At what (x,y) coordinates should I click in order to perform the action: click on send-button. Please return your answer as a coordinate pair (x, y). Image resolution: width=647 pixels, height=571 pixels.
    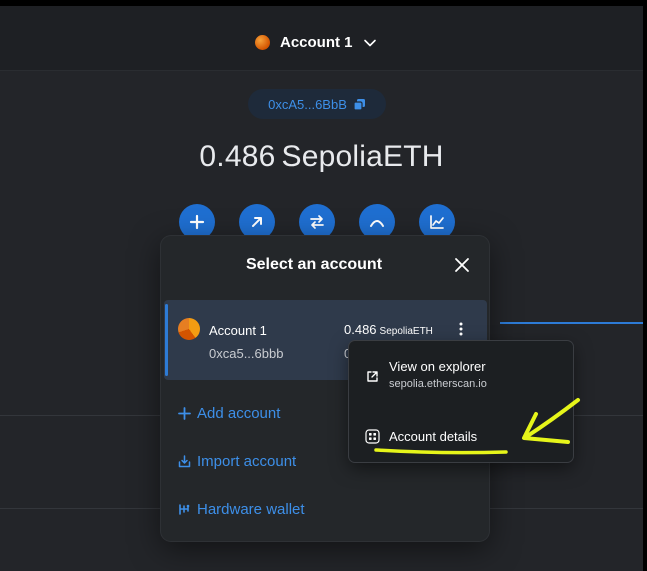
    Looking at the image, I should click on (257, 222).